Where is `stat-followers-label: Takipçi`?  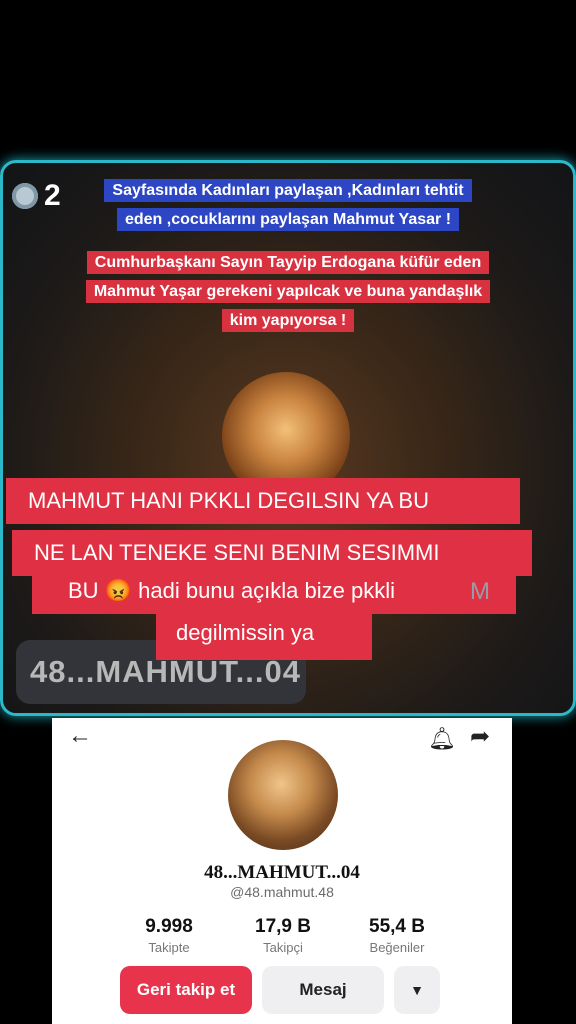
stat-followers-label: Takipçi is located at coordinates (283, 947).